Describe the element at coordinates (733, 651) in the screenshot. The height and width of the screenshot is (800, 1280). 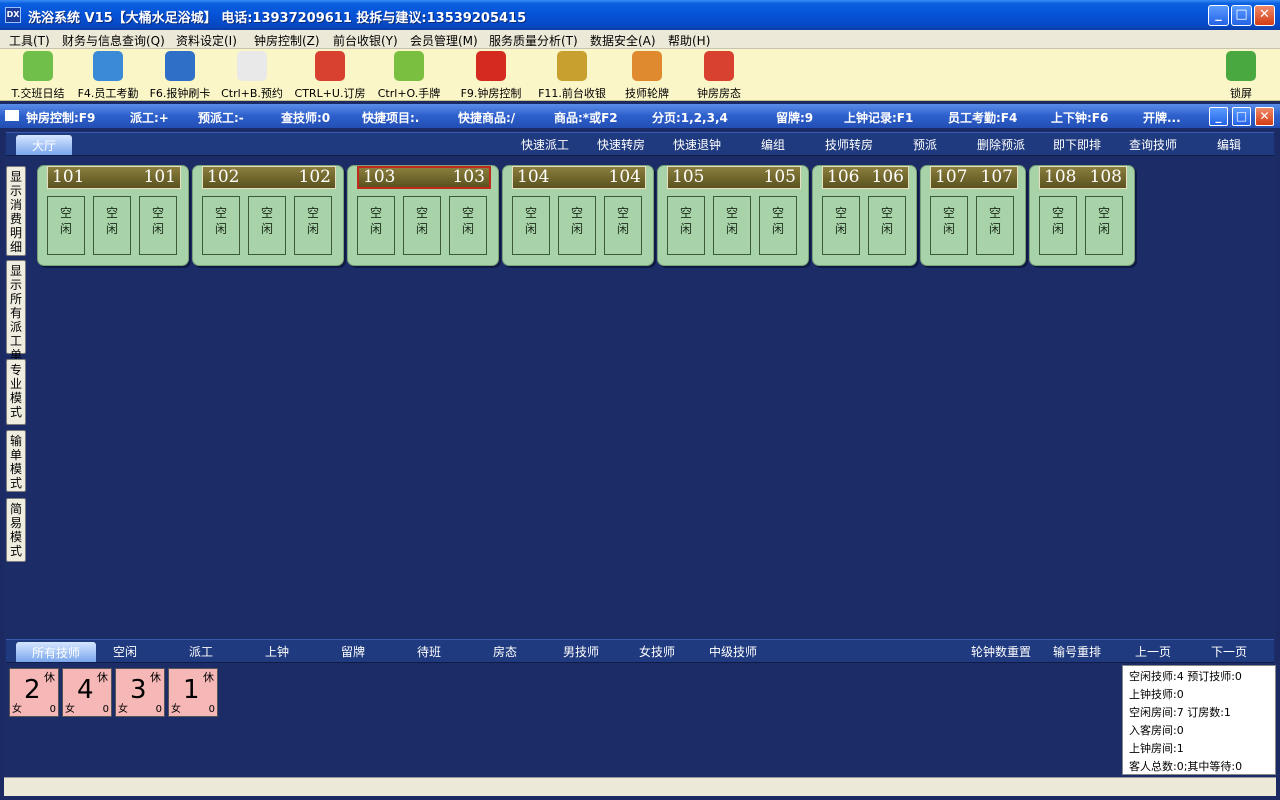
I see `technician-filter-tab: 中级技师` at that location.